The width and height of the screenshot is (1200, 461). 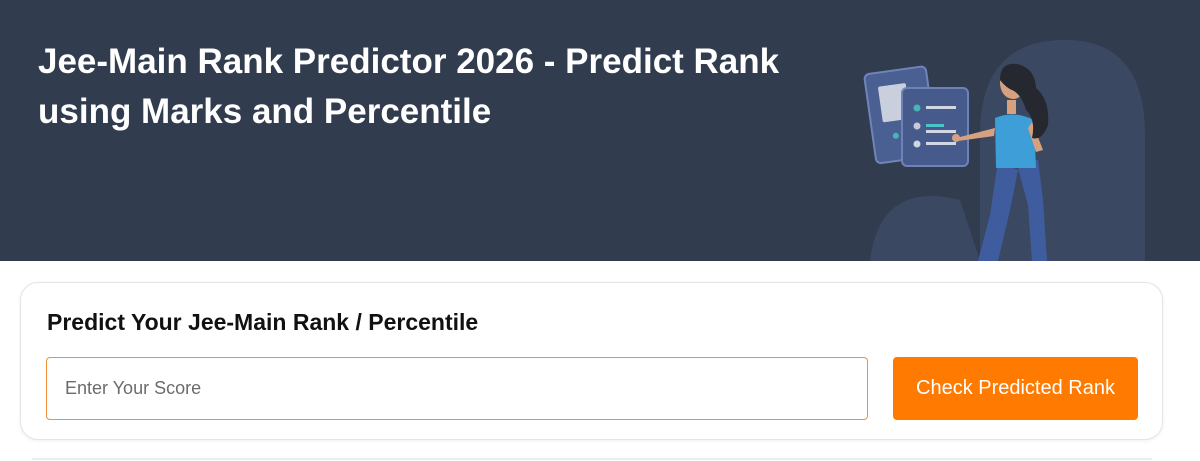 What do you see at coordinates (263, 322) in the screenshot?
I see `predictor-title: Predict Your Jee-Main Rank / Percentile` at bounding box center [263, 322].